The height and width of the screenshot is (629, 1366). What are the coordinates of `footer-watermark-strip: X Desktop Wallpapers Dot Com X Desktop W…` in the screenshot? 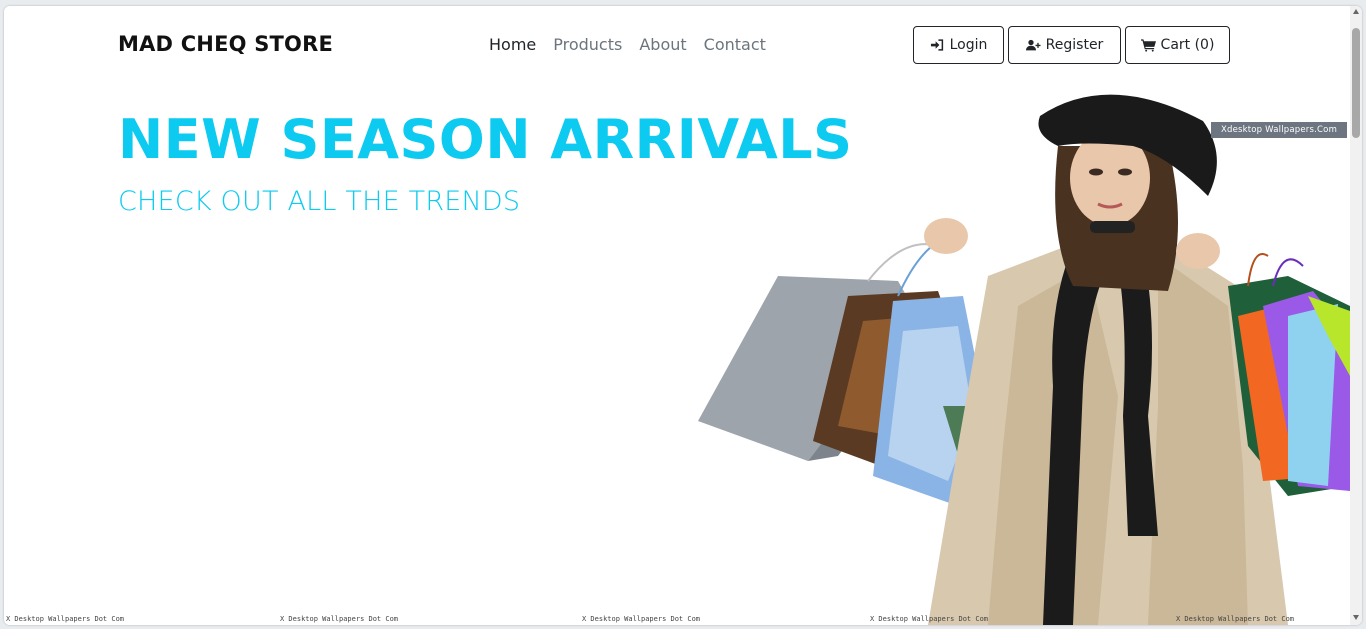 It's located at (677, 619).